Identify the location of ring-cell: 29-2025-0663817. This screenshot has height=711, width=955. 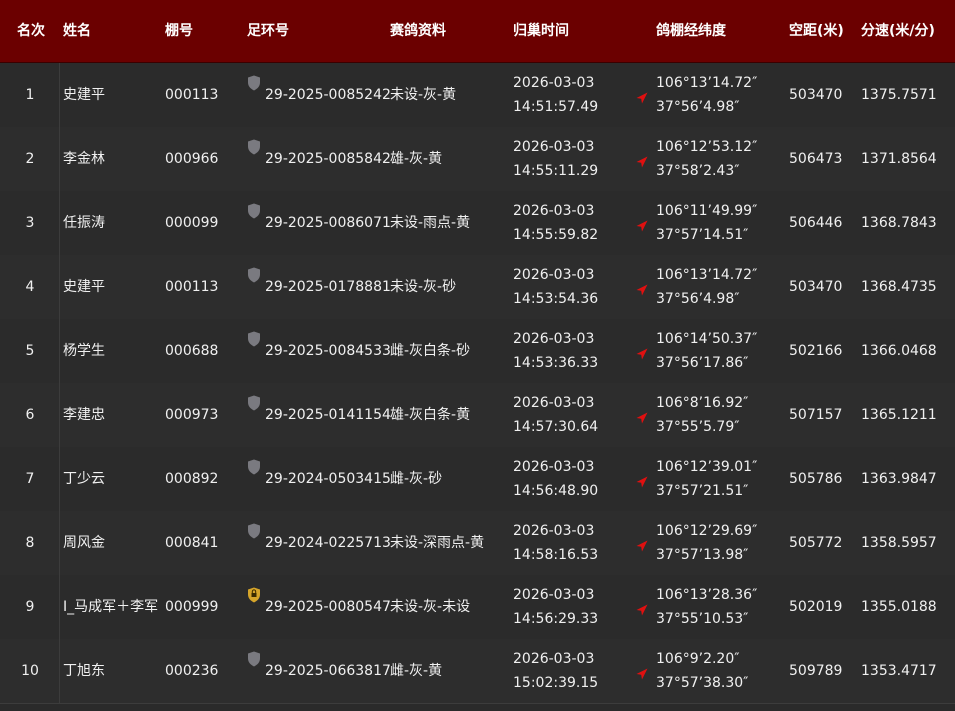
(319, 671).